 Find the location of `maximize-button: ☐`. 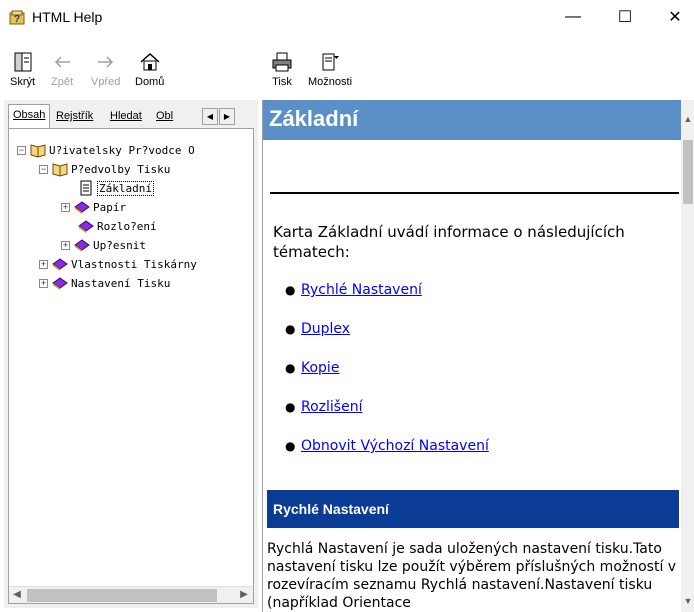

maximize-button: ☐ is located at coordinates (625, 17).